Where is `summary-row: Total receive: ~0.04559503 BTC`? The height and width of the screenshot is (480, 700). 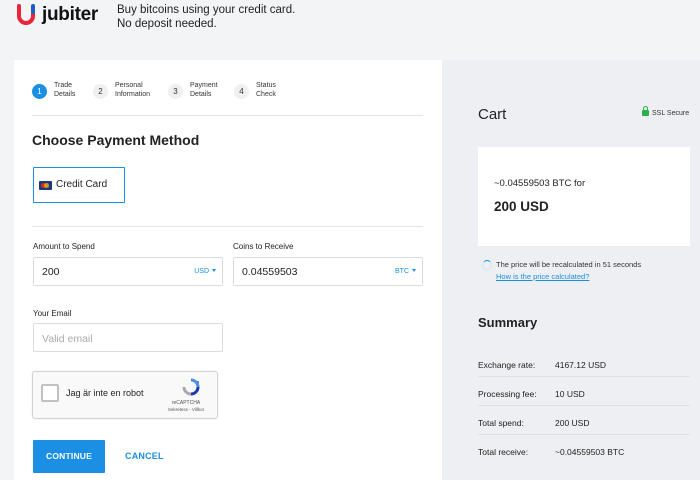 summary-row: Total receive: ~0.04559503 BTC is located at coordinates (584, 451).